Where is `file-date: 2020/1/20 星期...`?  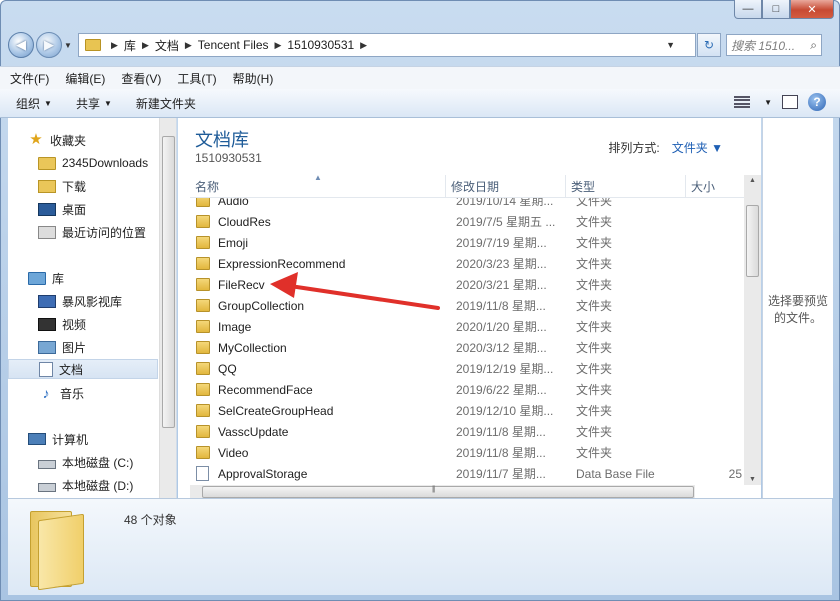 file-date: 2020/1/20 星期... is located at coordinates (501, 327).